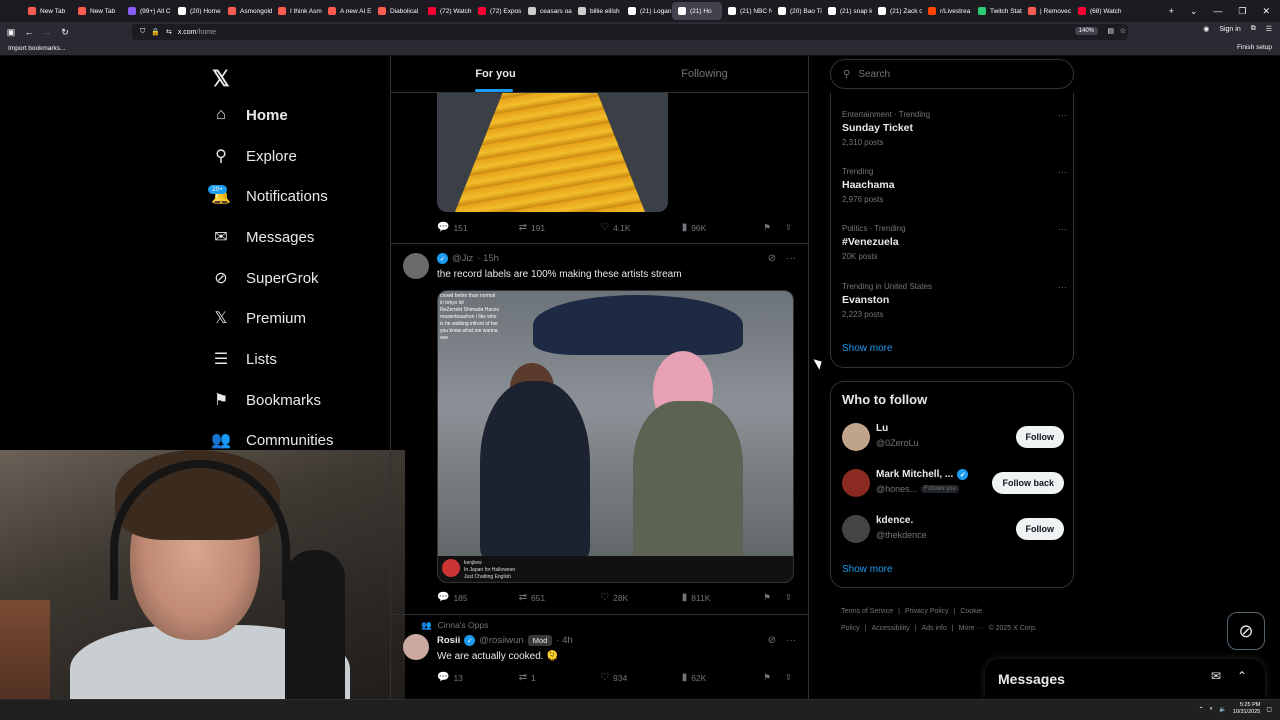 This screenshot has height=720, width=1280. What do you see at coordinates (65, 32) in the screenshot?
I see `reload-icon: ↻` at bounding box center [65, 32].